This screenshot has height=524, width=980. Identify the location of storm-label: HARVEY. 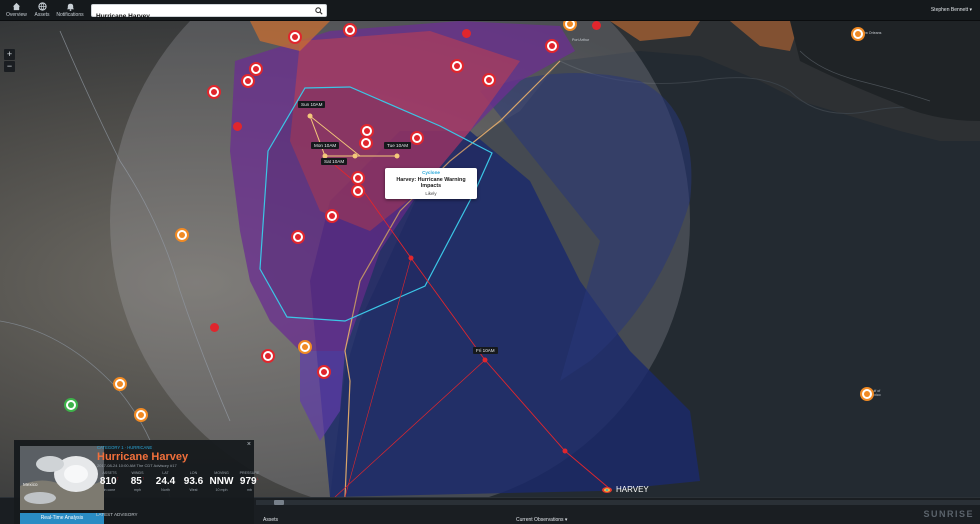
(632, 489).